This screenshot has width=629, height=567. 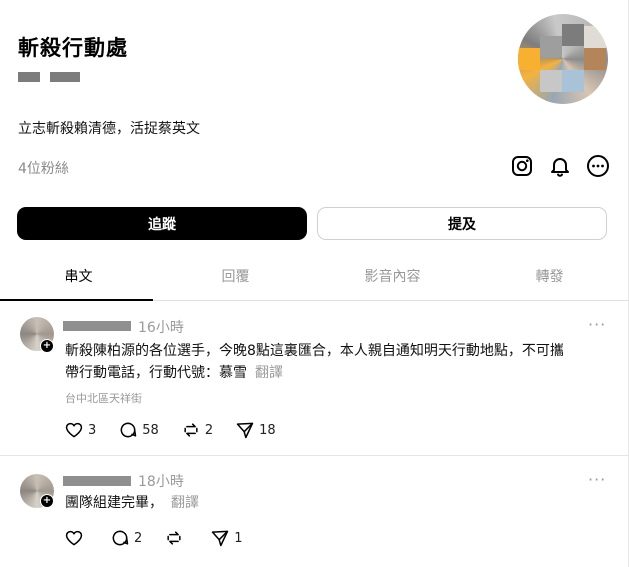 What do you see at coordinates (392, 277) in the screenshot?
I see `tab-media: 影音內容` at bounding box center [392, 277].